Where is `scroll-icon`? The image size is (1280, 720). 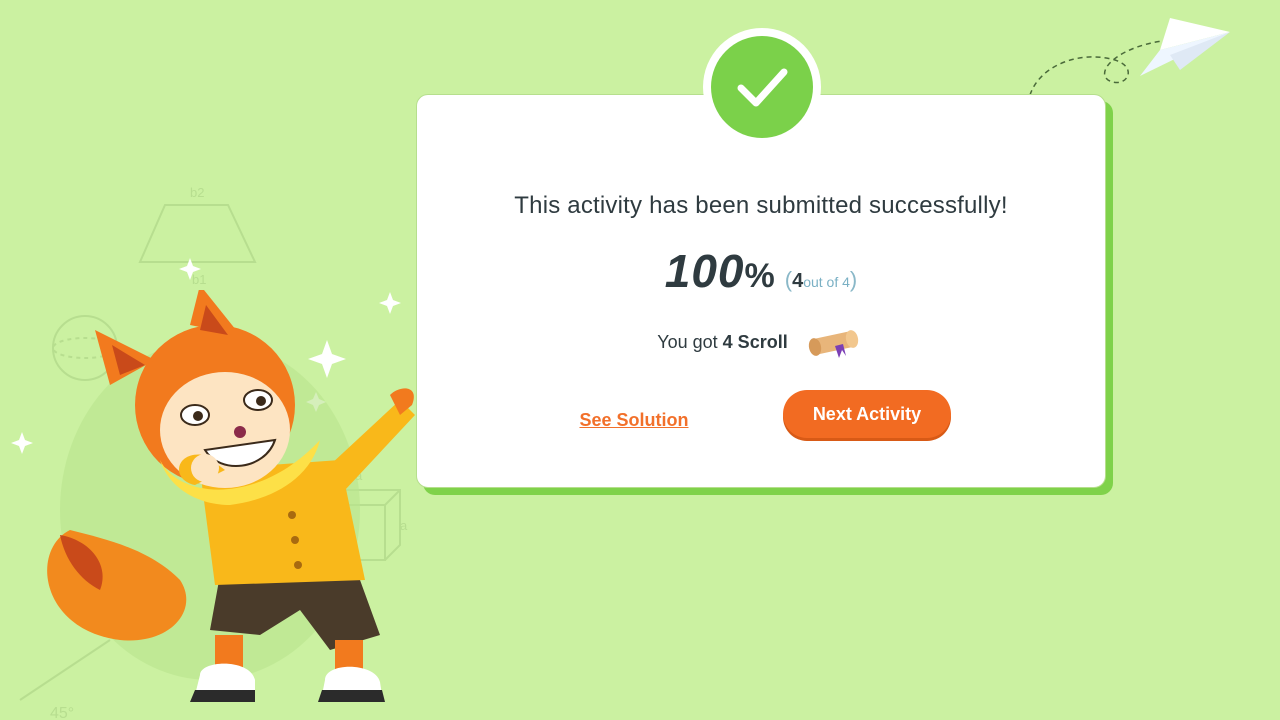
scroll-icon is located at coordinates (833, 344).